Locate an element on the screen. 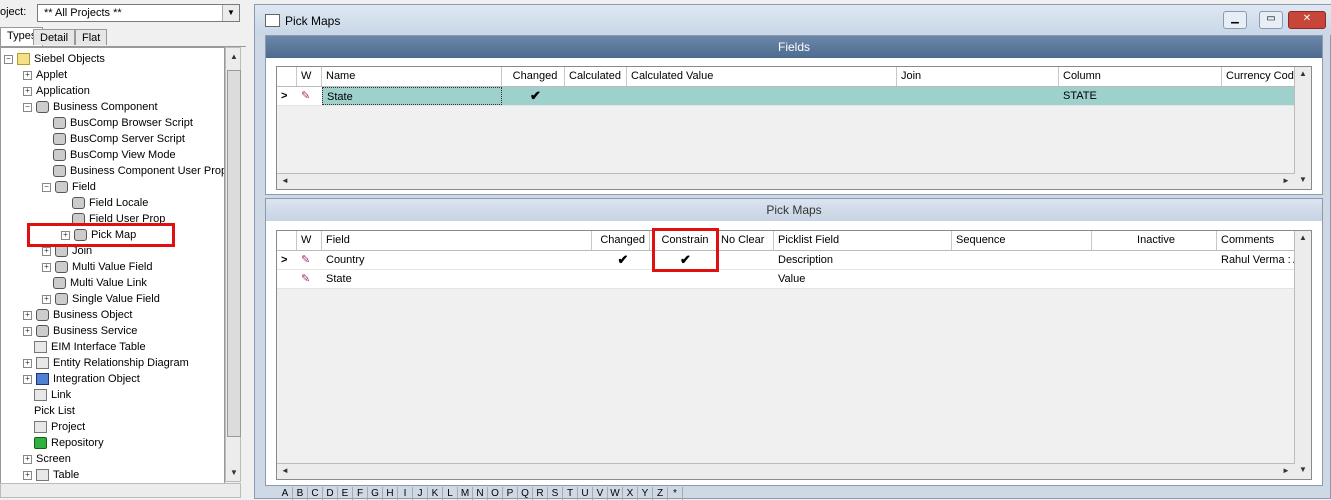 This screenshot has height=500, width=1331. cell-name: State is located at coordinates (412, 96).